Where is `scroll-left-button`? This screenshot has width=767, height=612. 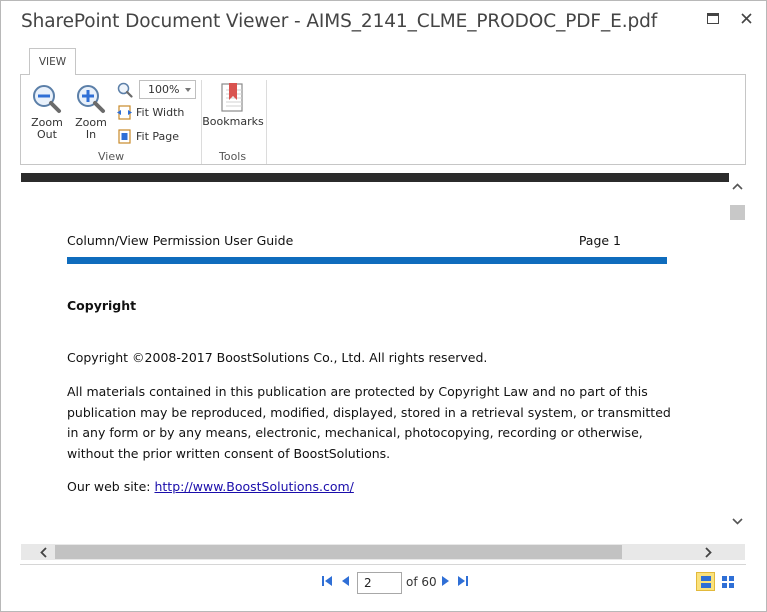
scroll-left-button is located at coordinates (43, 552).